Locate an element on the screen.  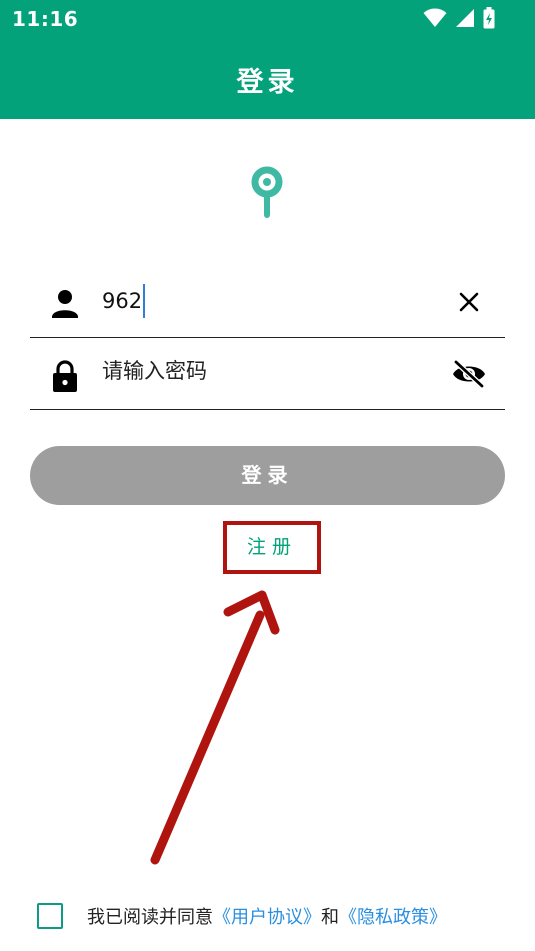
username-value: 962 is located at coordinates (122, 301).